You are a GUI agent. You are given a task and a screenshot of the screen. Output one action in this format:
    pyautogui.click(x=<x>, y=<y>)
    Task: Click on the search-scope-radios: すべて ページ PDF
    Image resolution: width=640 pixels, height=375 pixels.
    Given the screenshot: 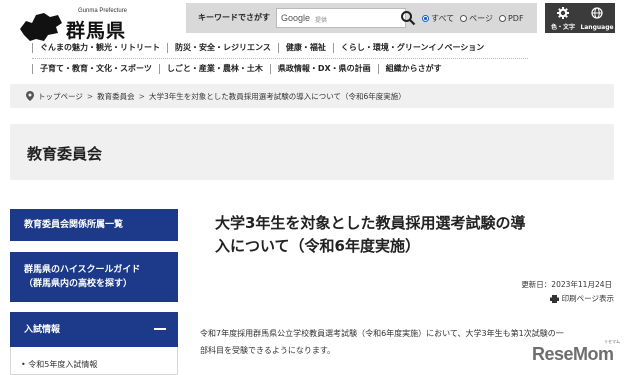 What is the action you would take?
    pyautogui.click(x=473, y=18)
    